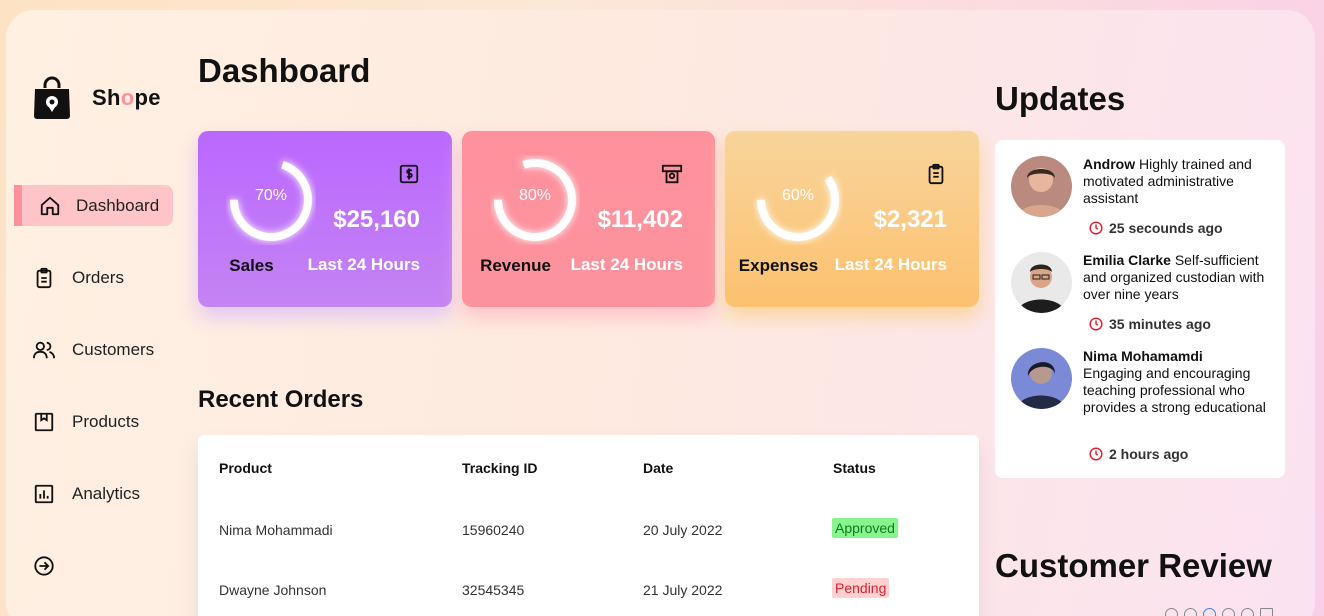 The width and height of the screenshot is (1324, 616). What do you see at coordinates (271, 195) in the screenshot?
I see `percent-label: 70%` at bounding box center [271, 195].